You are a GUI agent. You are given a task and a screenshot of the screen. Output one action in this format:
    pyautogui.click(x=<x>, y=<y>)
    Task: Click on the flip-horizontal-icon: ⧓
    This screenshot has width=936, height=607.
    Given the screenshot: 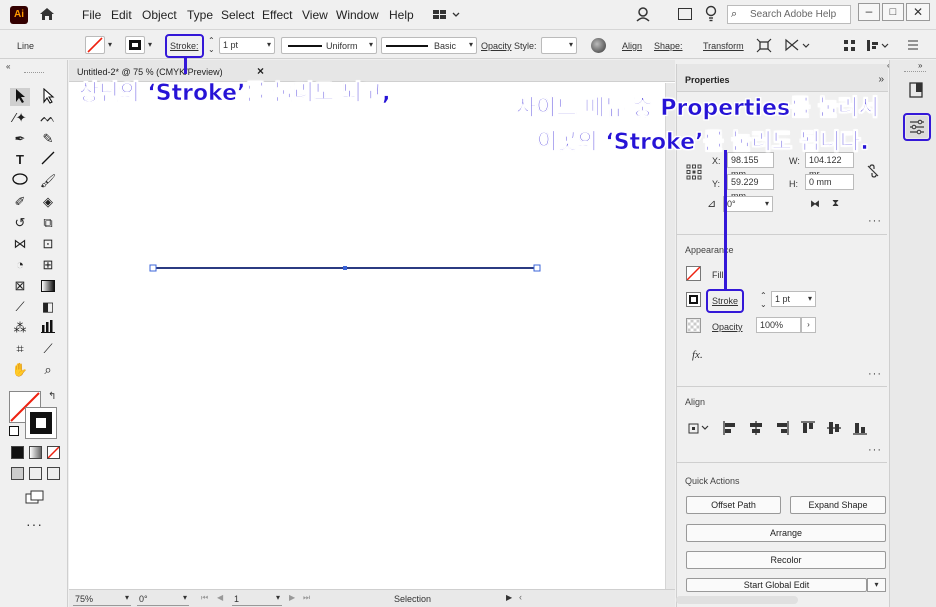 What is the action you would take?
    pyautogui.click(x=815, y=204)
    